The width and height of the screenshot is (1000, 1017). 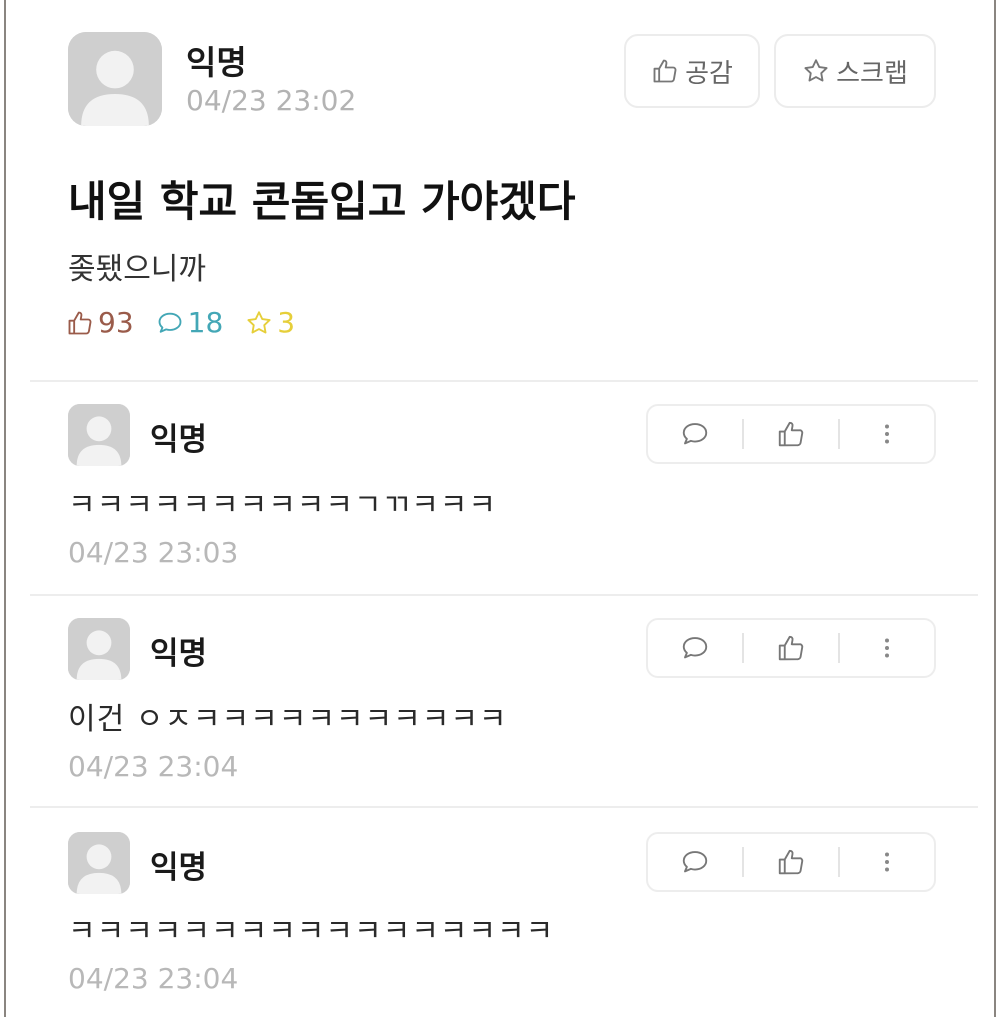 What do you see at coordinates (872, 73) in the screenshot?
I see `scrap-button-label: 스크랩` at bounding box center [872, 73].